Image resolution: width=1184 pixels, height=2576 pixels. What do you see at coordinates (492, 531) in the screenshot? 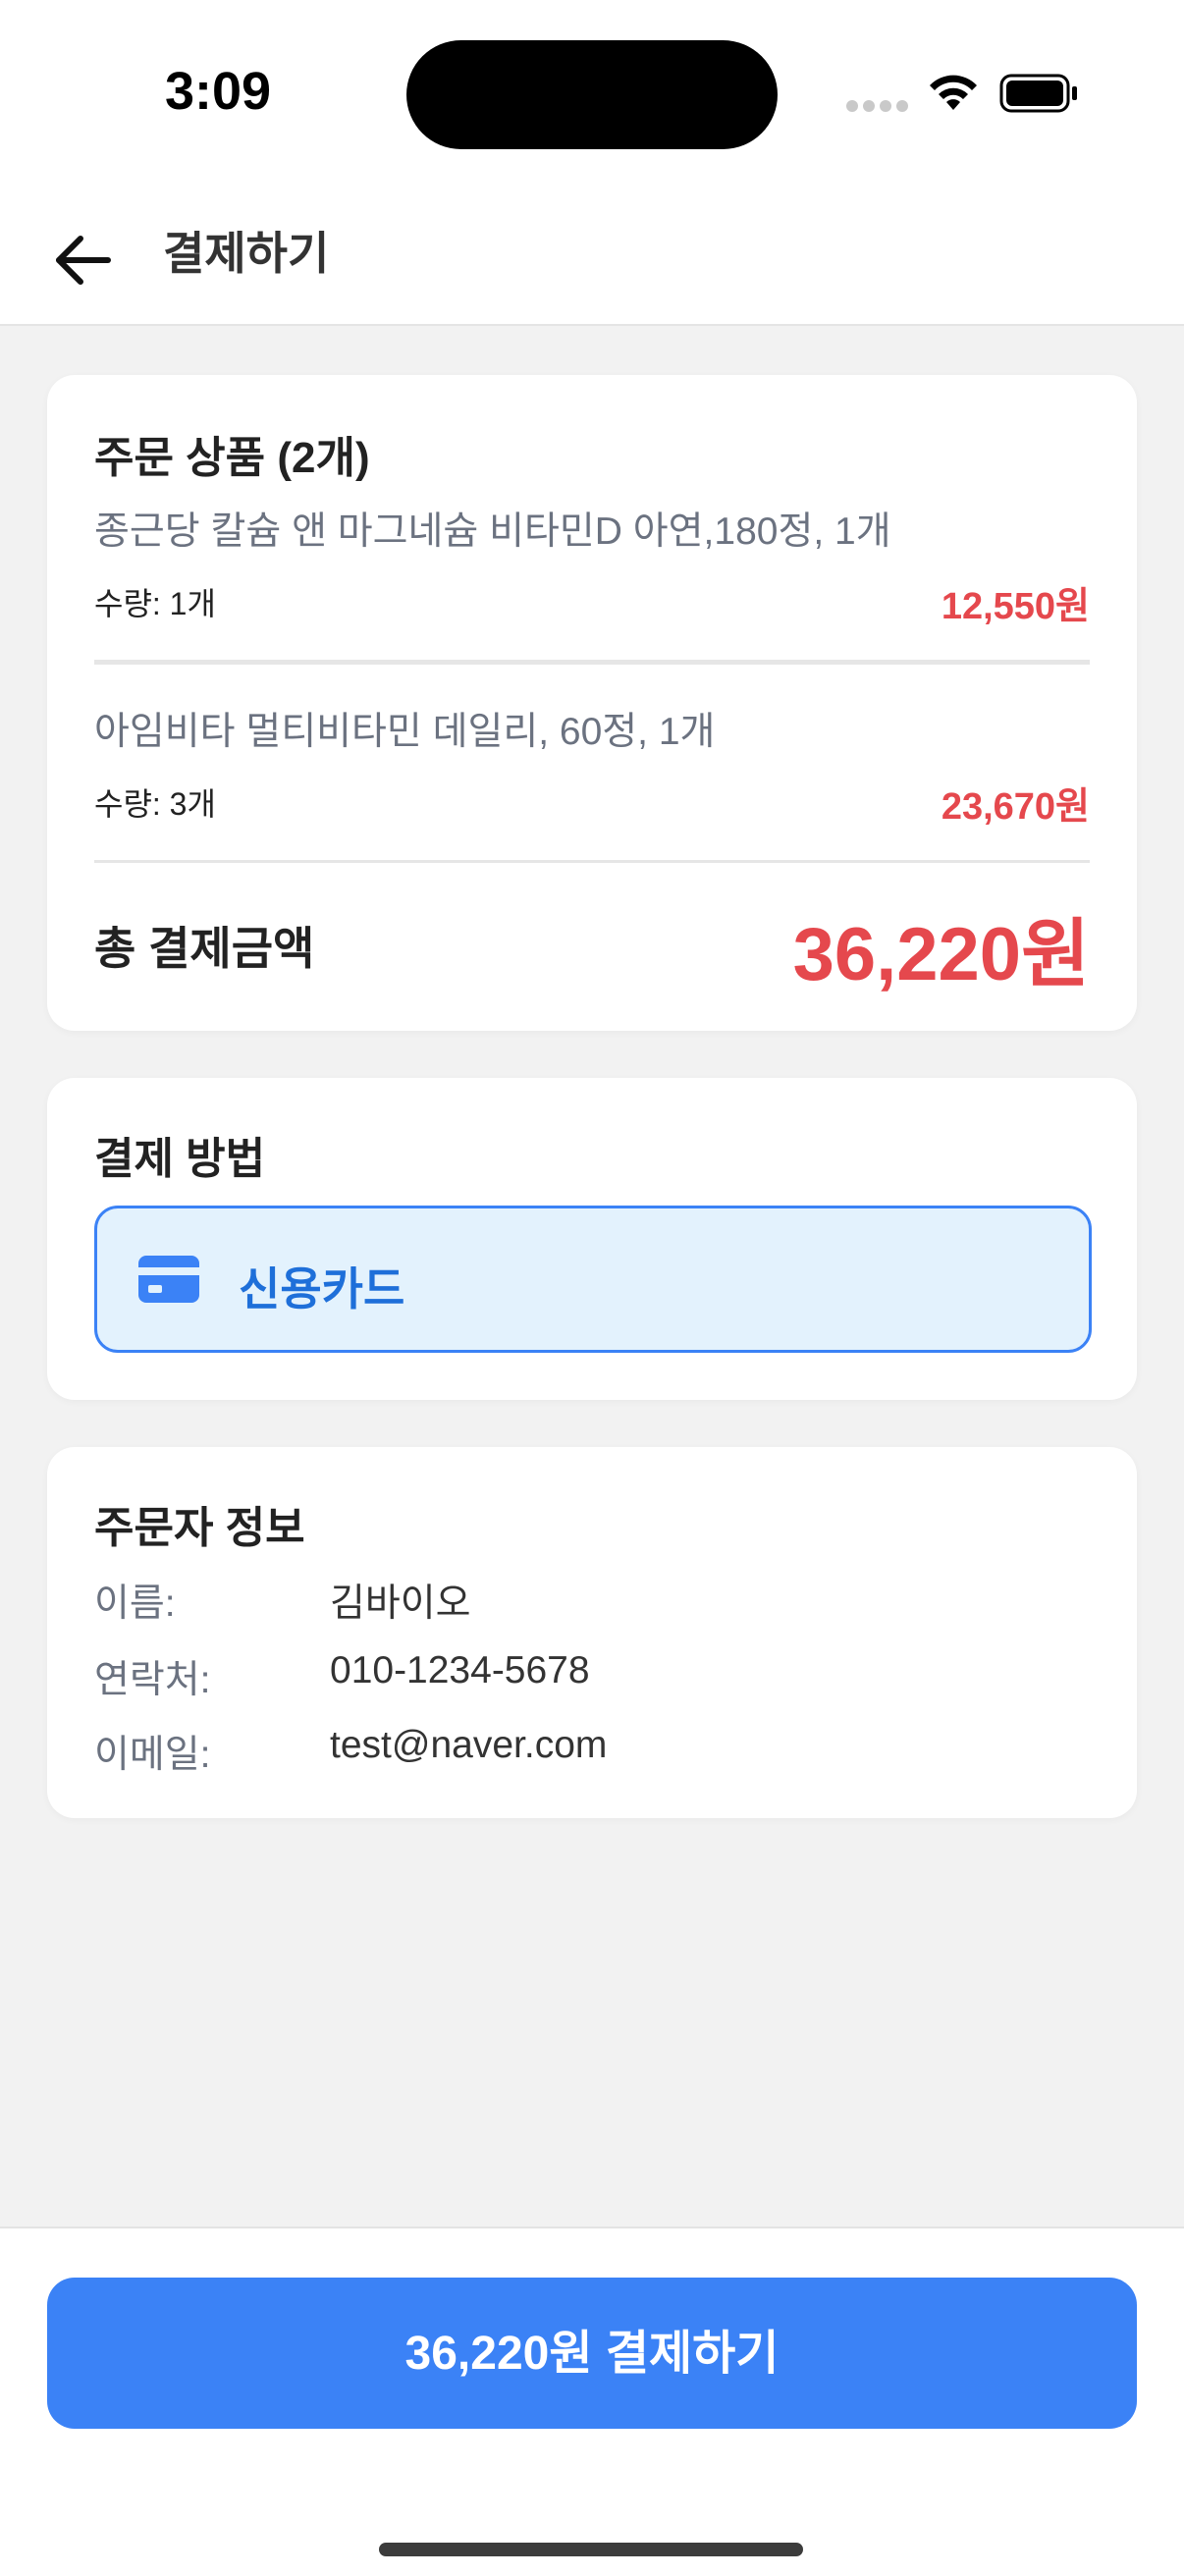
I see `order-item-name: 종근당 칼슘 앤 마그네슘 비타민D 아연,180정, 1개` at bounding box center [492, 531].